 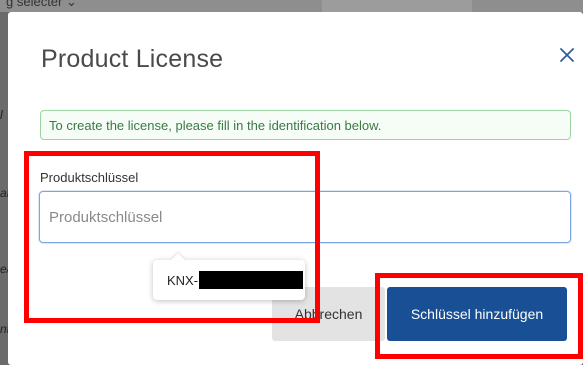 I want to click on redaction-box, so click(x=251, y=280).